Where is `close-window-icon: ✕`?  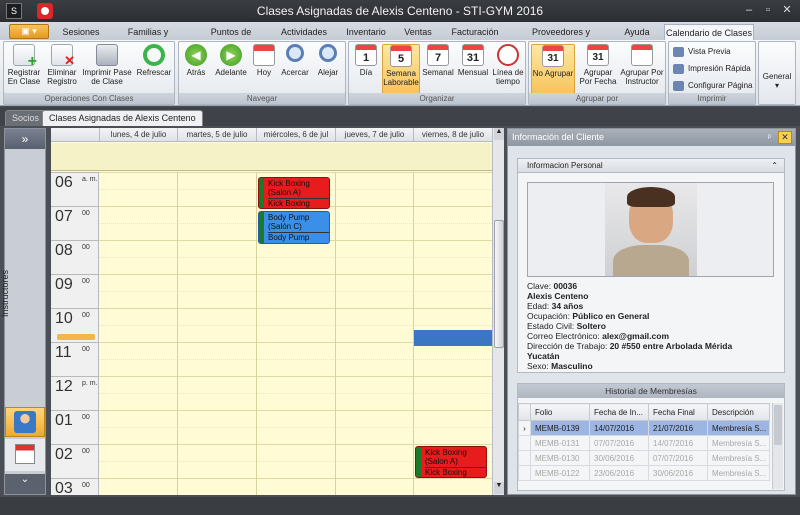 close-window-icon: ✕ is located at coordinates (787, 10).